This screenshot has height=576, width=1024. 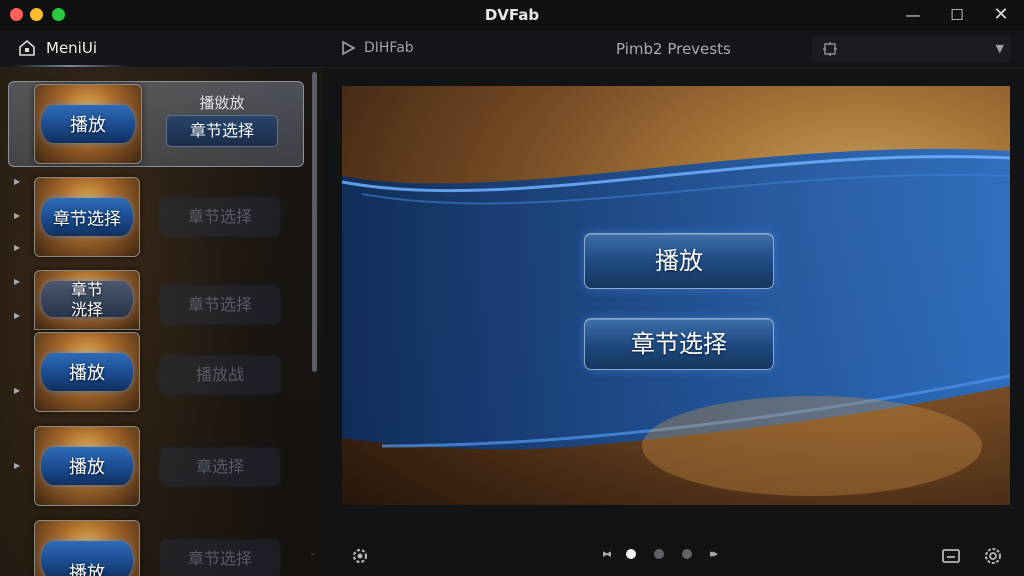 What do you see at coordinates (71, 48) in the screenshot?
I see `menu-title-label: MeniUi` at bounding box center [71, 48].